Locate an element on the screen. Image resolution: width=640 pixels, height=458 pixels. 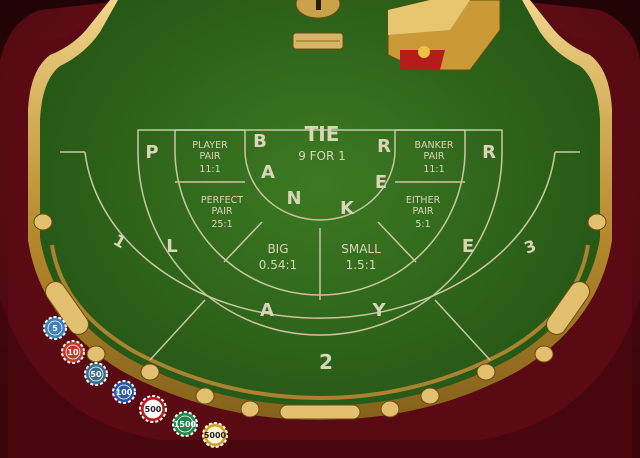
chip-value: 5 is located at coordinates (55, 328).